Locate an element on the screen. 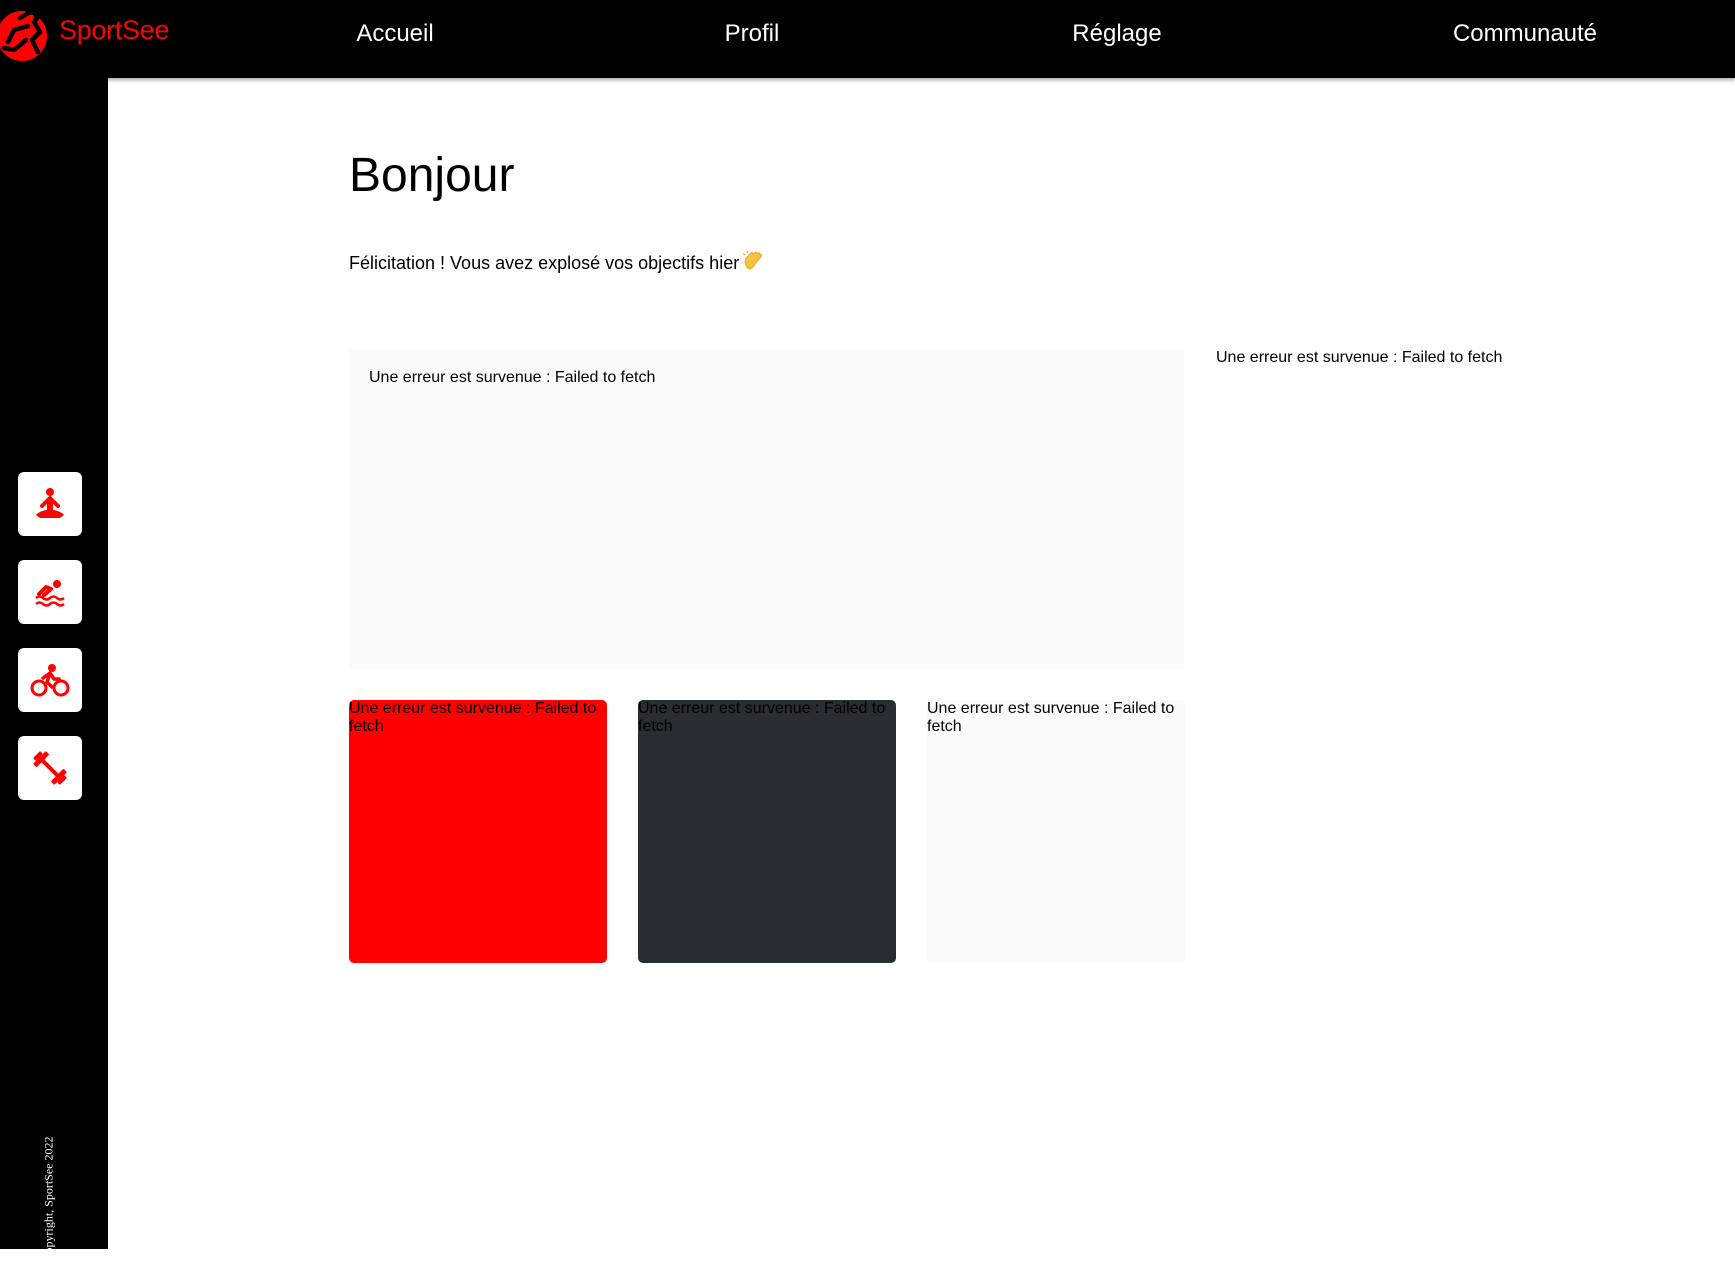 This screenshot has height=1262, width=1735. cycling-icon is located at coordinates (50, 680).